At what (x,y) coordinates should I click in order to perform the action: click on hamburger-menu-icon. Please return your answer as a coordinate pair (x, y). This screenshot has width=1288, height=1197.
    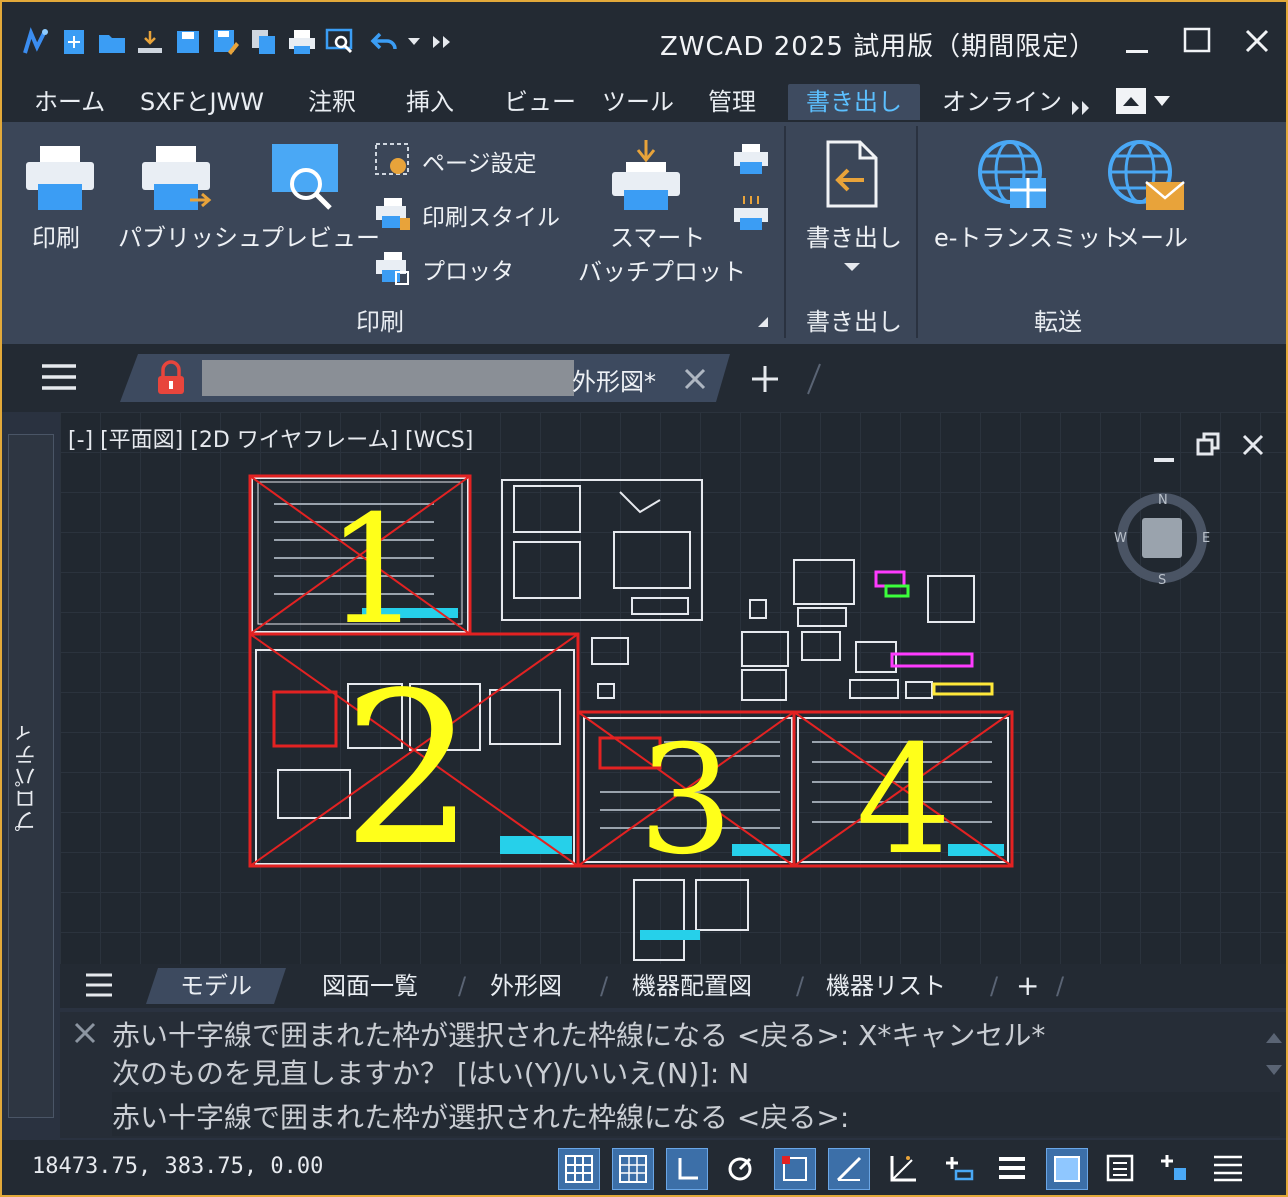
    Looking at the image, I should click on (59, 379).